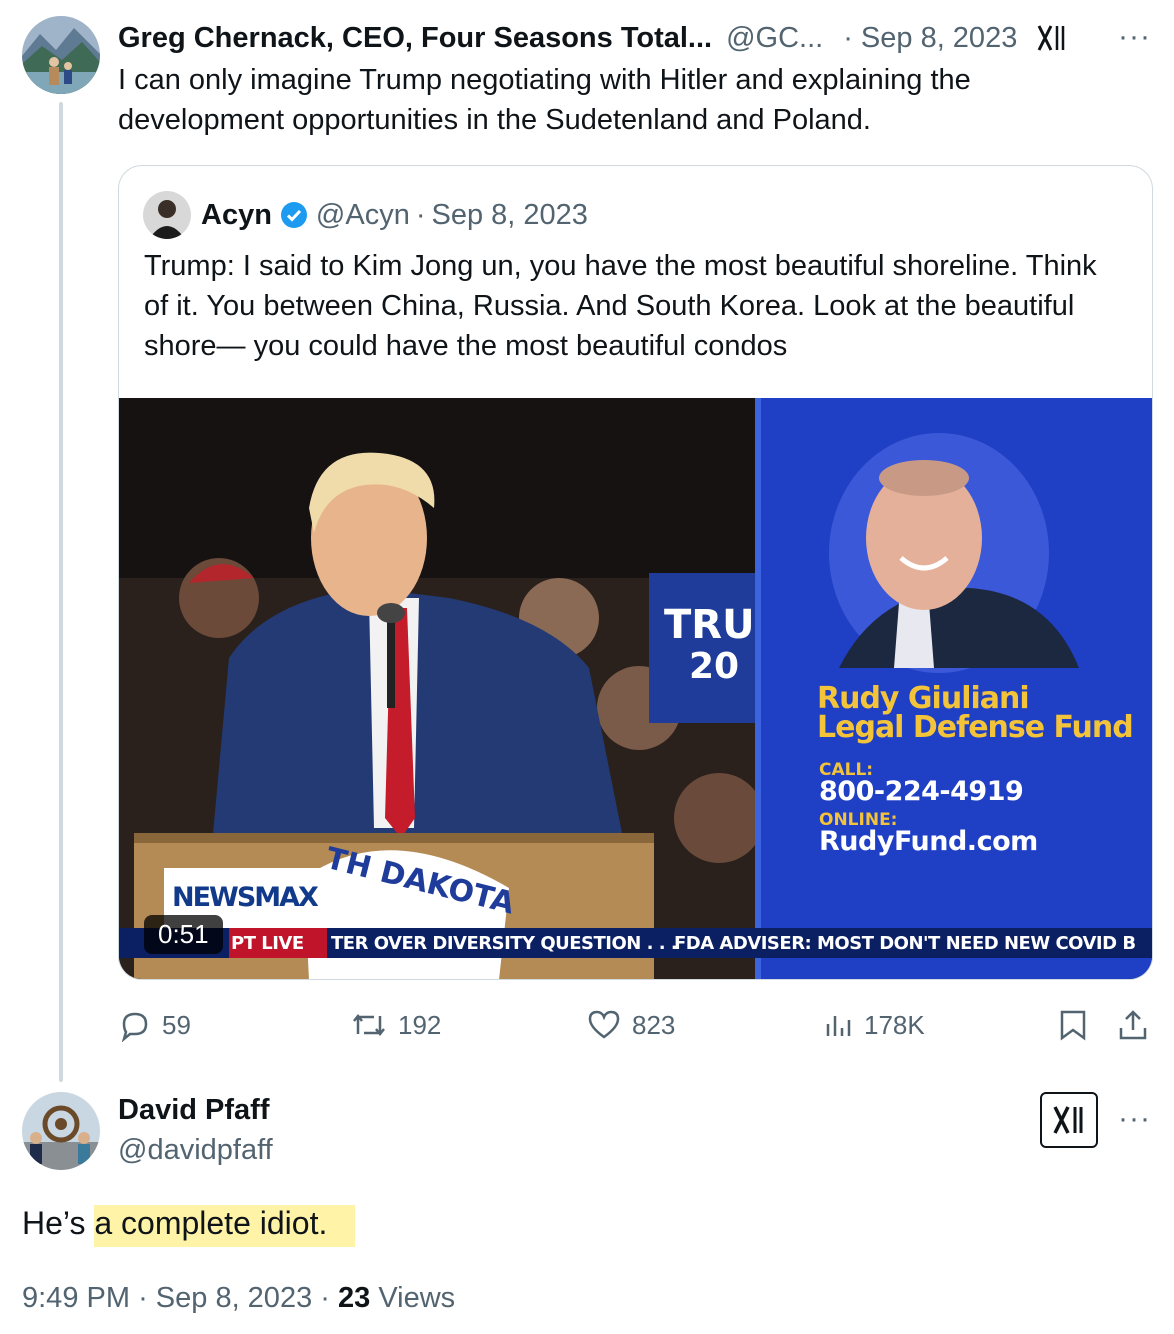  What do you see at coordinates (417, 1298) in the screenshot?
I see `views-label: Views` at bounding box center [417, 1298].